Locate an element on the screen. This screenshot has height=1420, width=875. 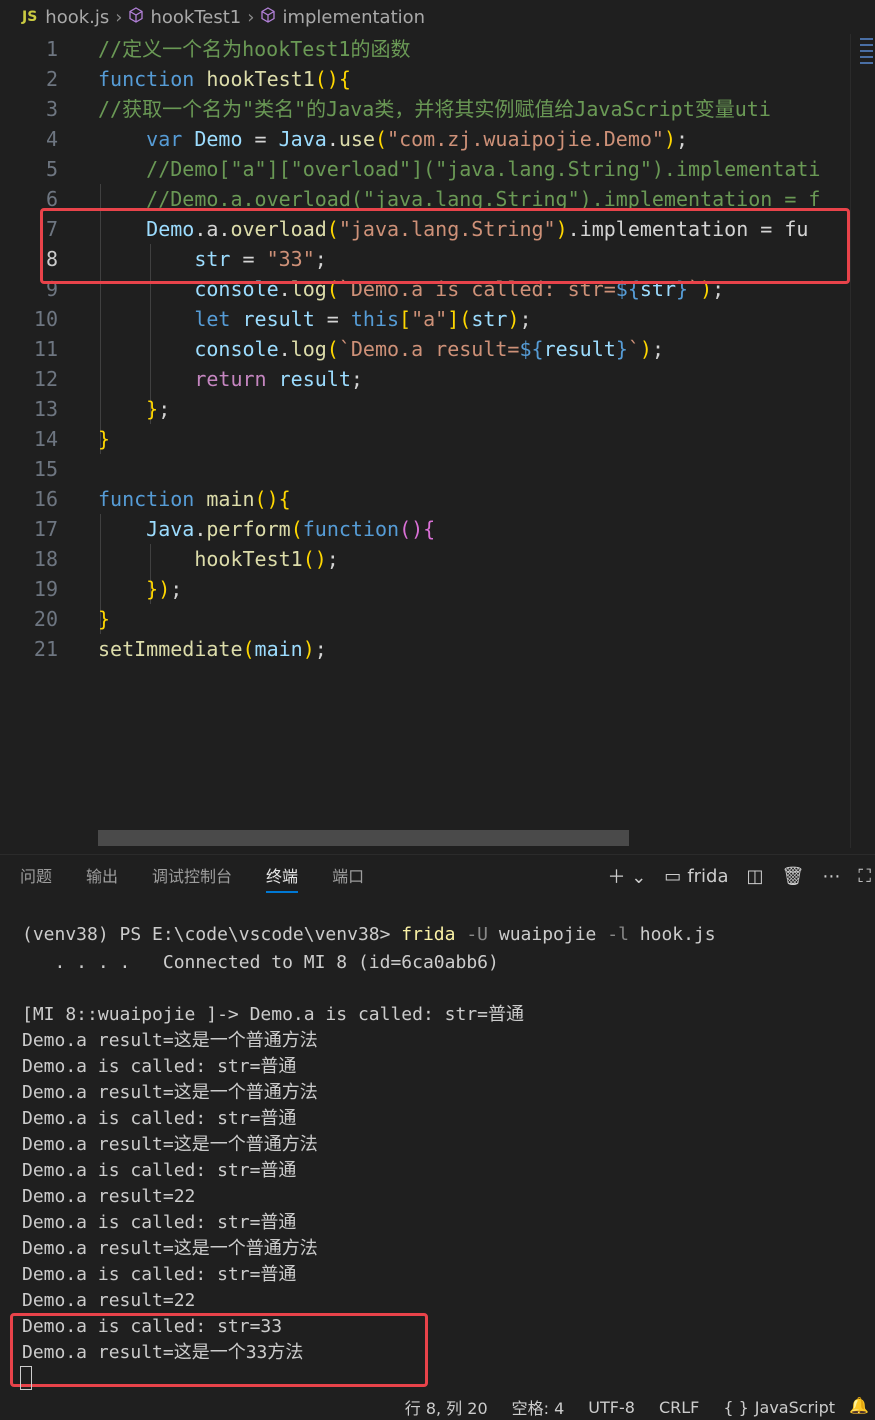
line-number: 12 is located at coordinates (45, 379).